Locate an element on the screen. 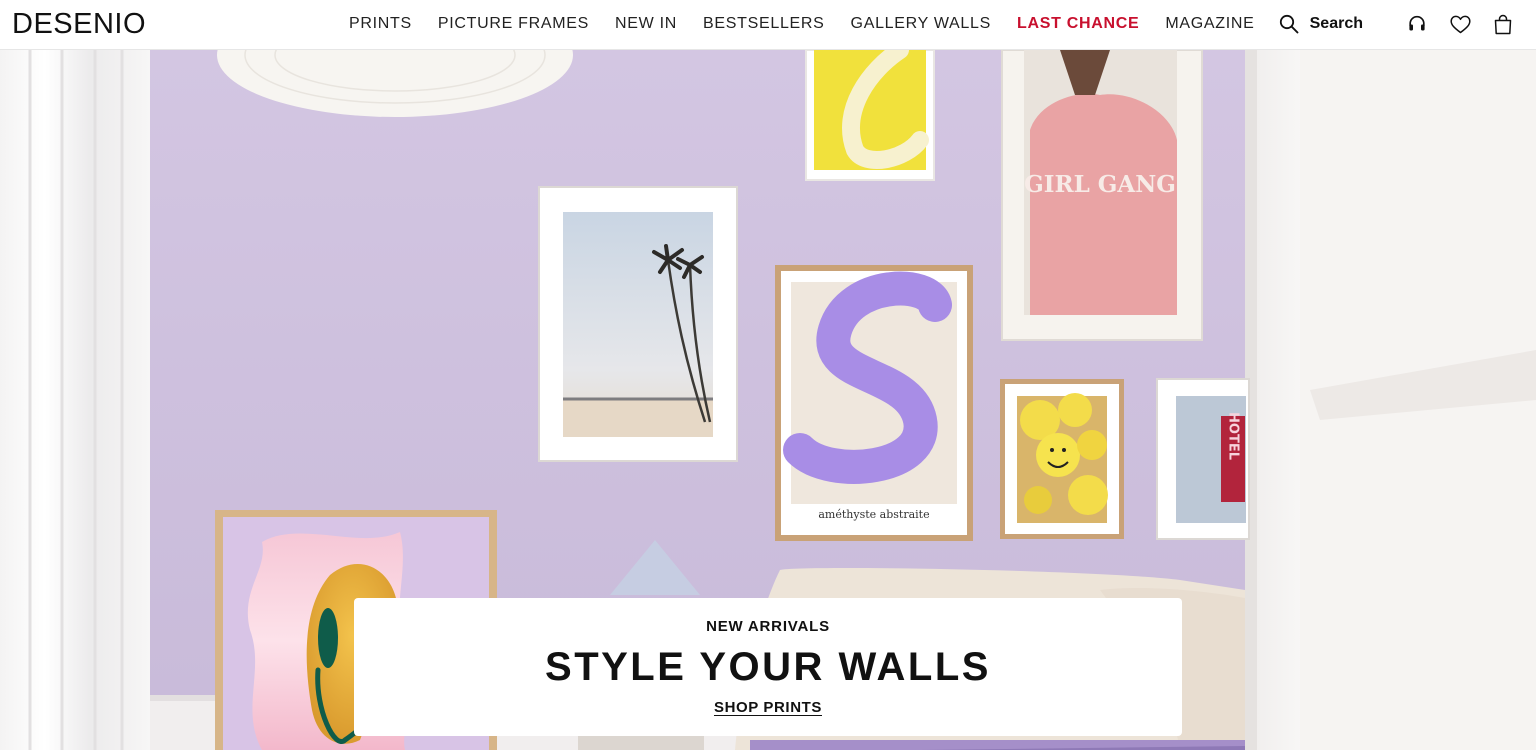  customer-service-button is located at coordinates (1417, 24).